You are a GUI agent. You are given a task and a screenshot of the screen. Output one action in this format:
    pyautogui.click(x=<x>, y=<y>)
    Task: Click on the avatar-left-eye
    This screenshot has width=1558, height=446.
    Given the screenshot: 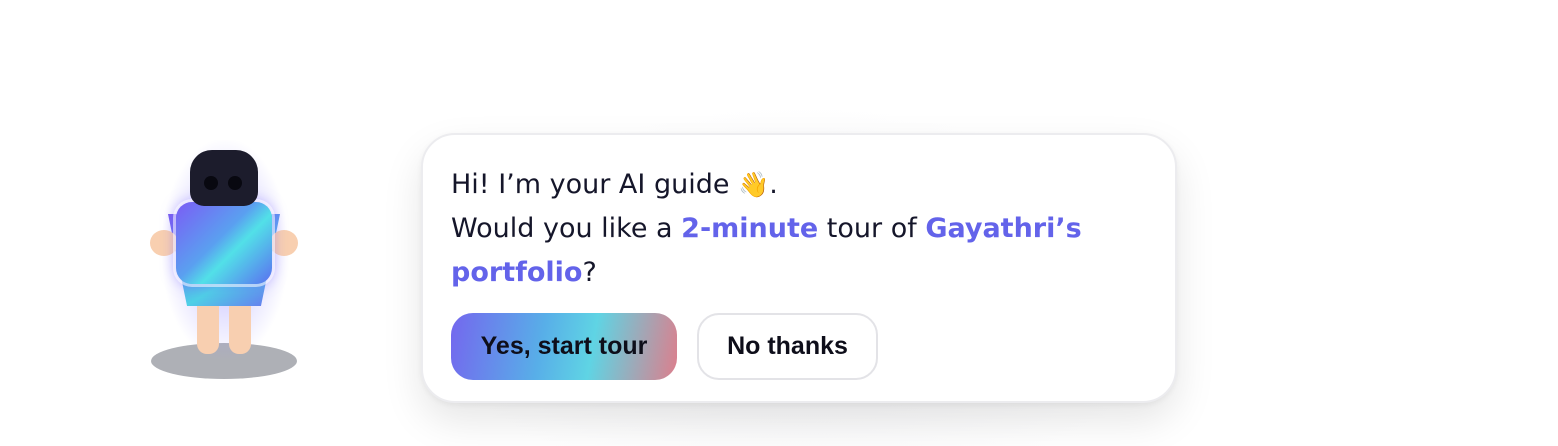 What is the action you would take?
    pyautogui.click(x=211, y=183)
    